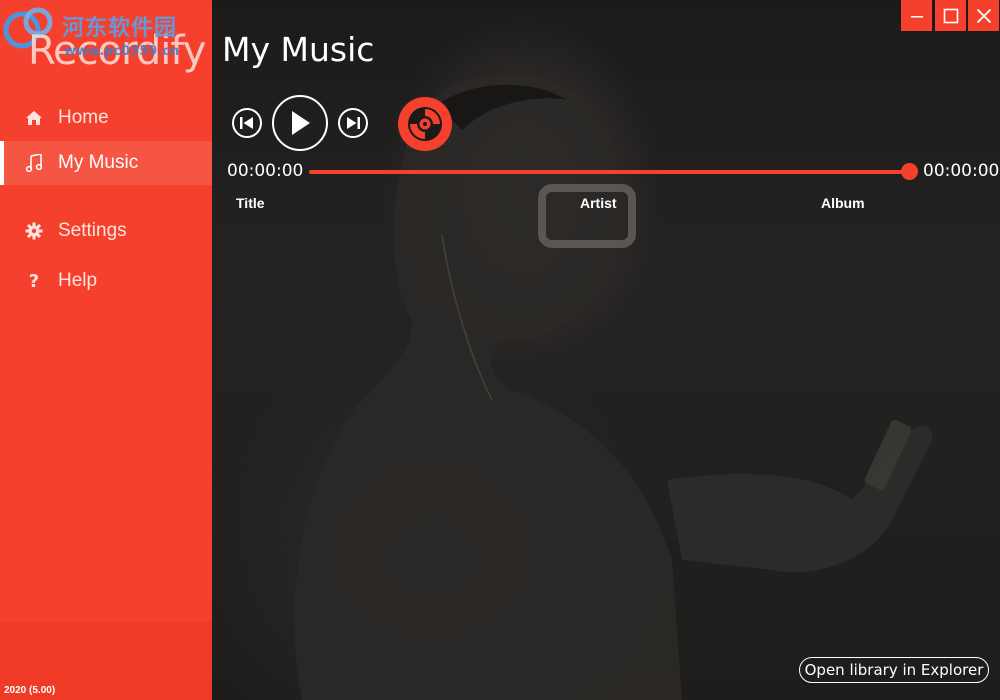 This screenshot has width=1000, height=700. I want to click on vinyl-record-icon, so click(425, 124).